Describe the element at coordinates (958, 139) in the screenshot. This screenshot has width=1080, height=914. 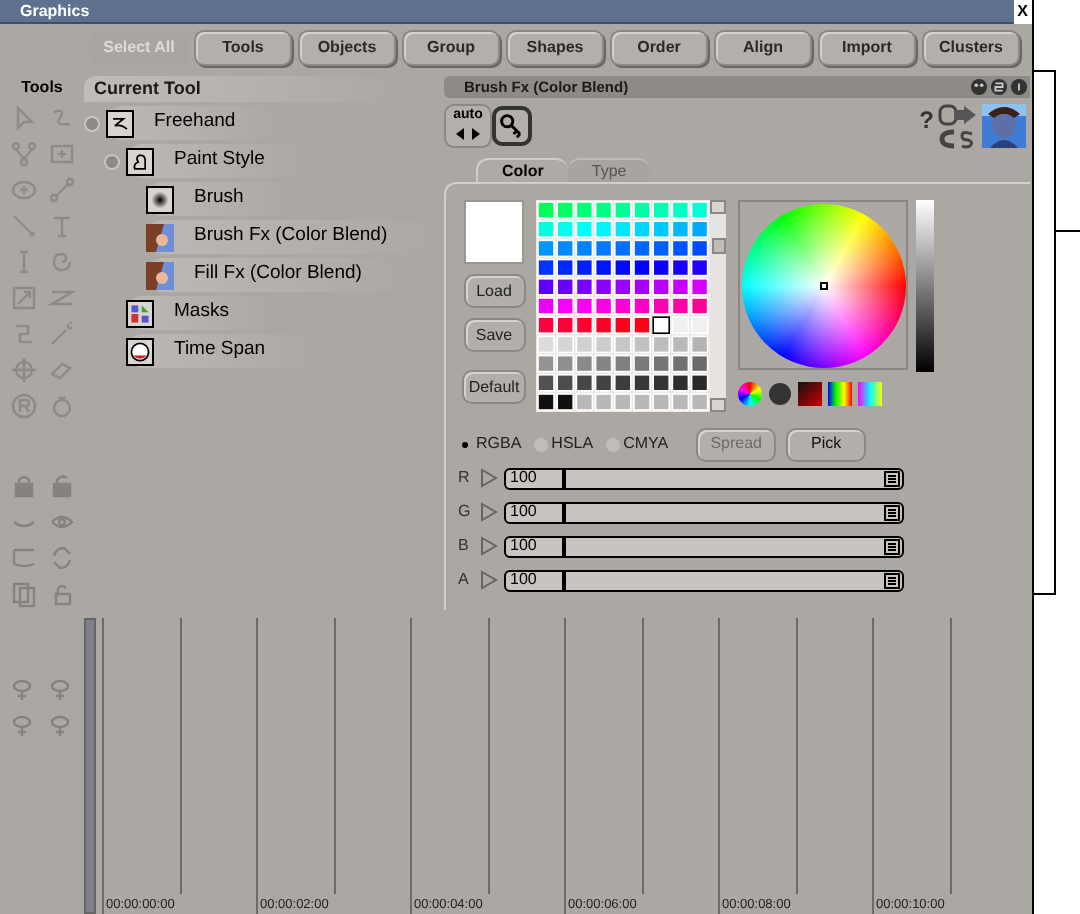
I see `cs-icon` at that location.